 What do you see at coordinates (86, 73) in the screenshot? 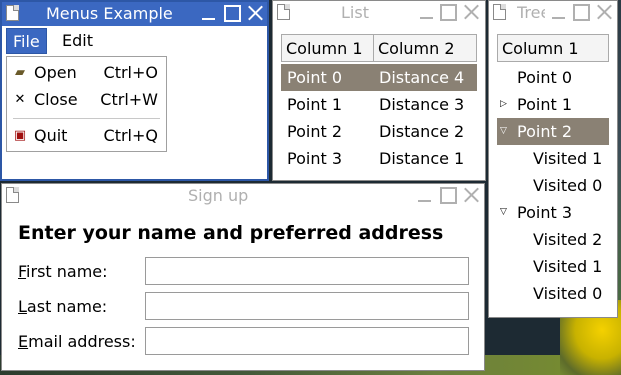
I see `menu-item-open: ▰ Open Ctrl+O` at bounding box center [86, 73].